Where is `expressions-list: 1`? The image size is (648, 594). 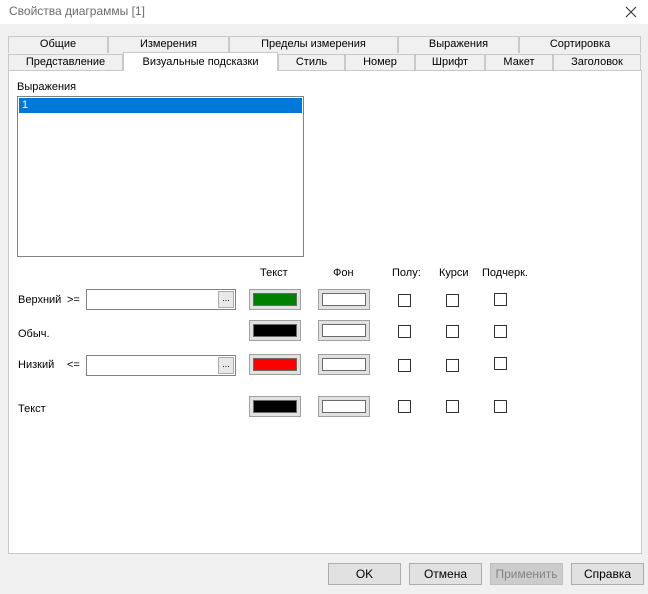
expressions-list: 1 is located at coordinates (160, 176).